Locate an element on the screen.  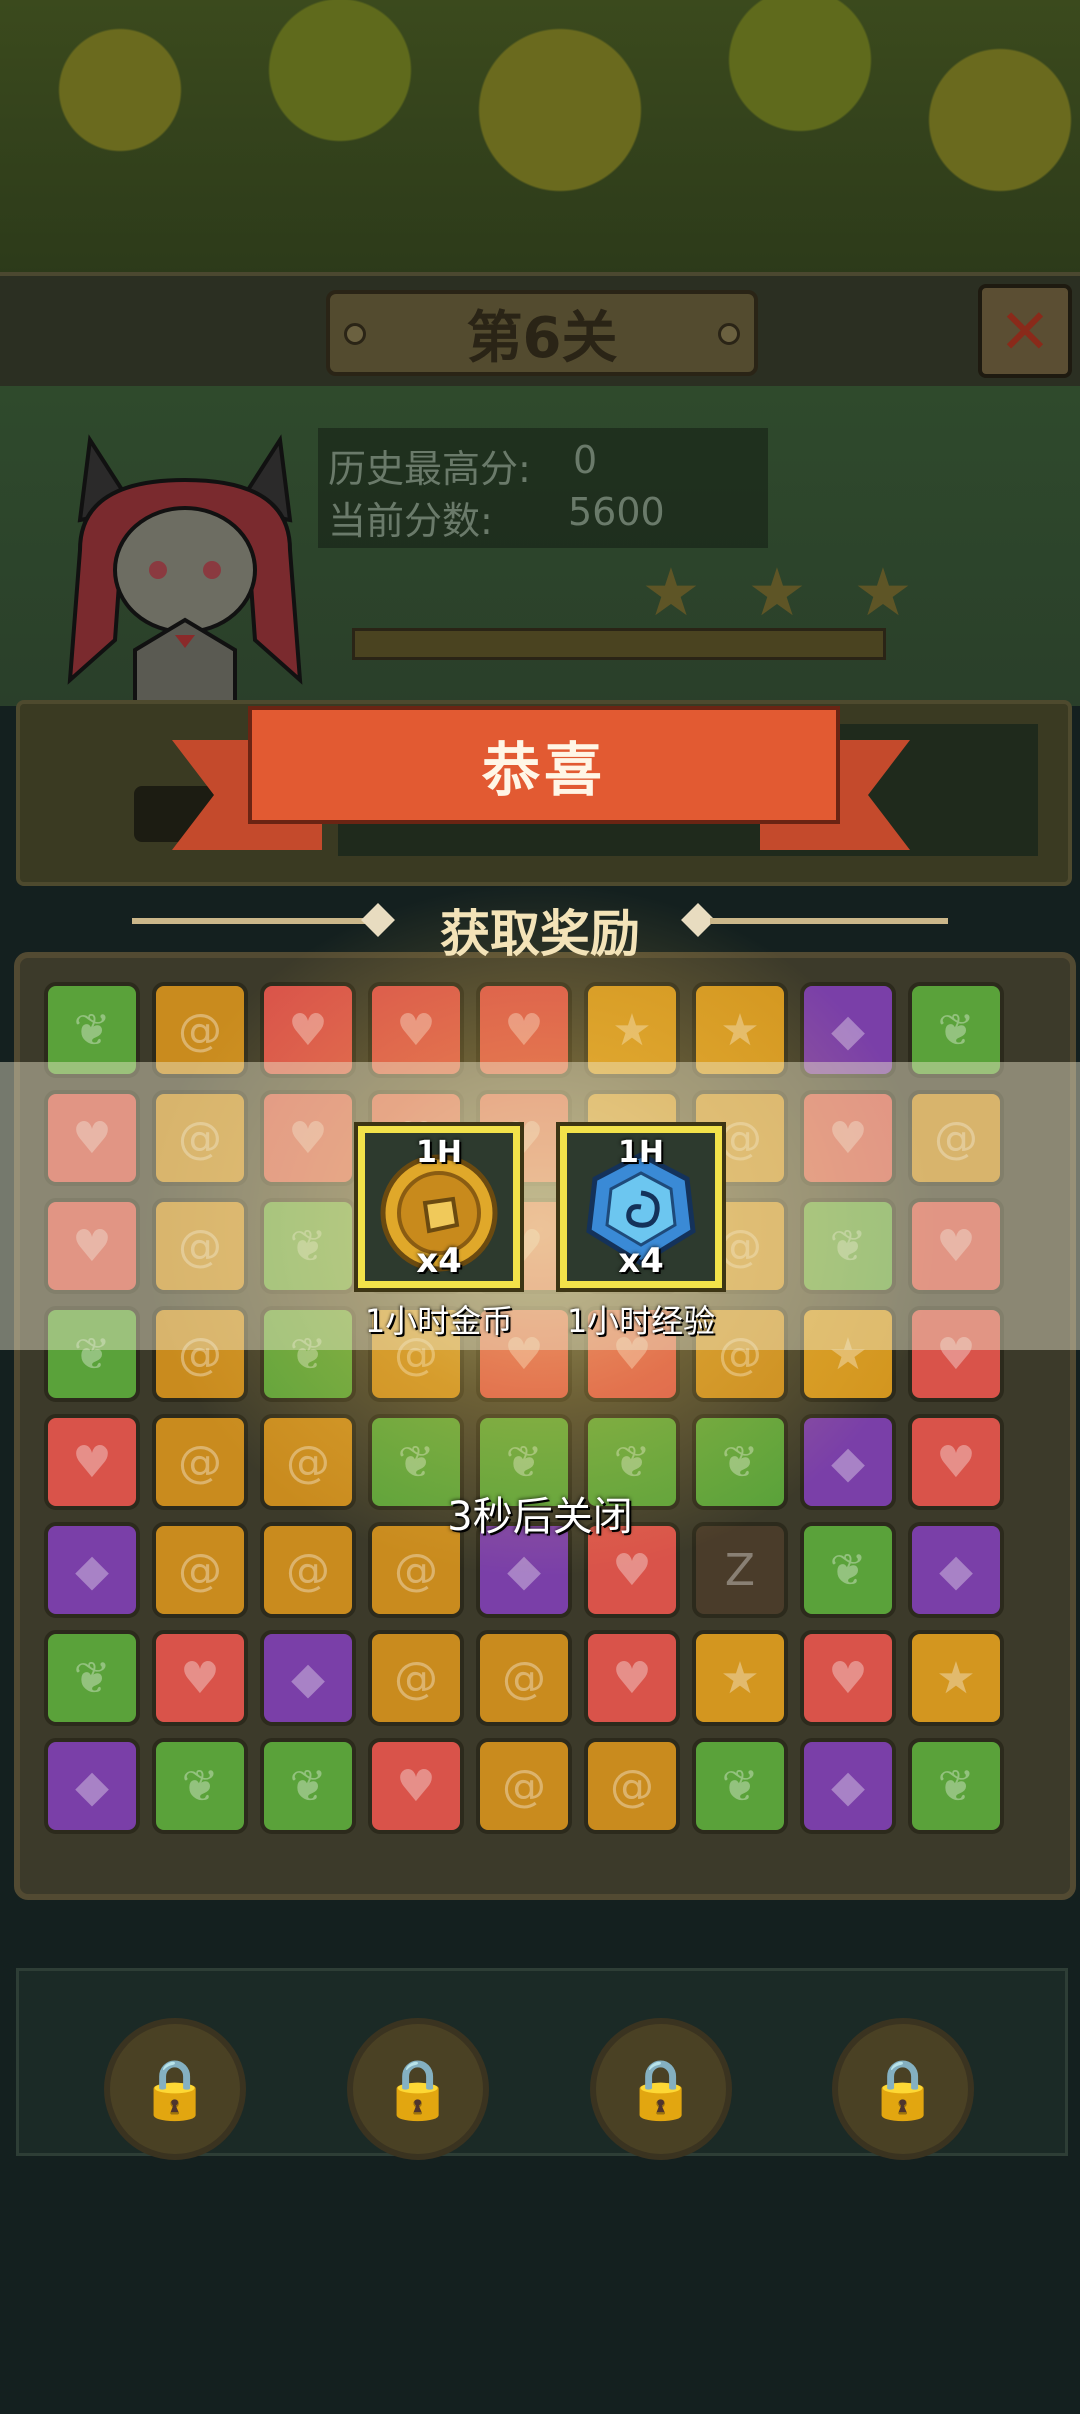
level-plate: 第6关 is located at coordinates (542, 333).